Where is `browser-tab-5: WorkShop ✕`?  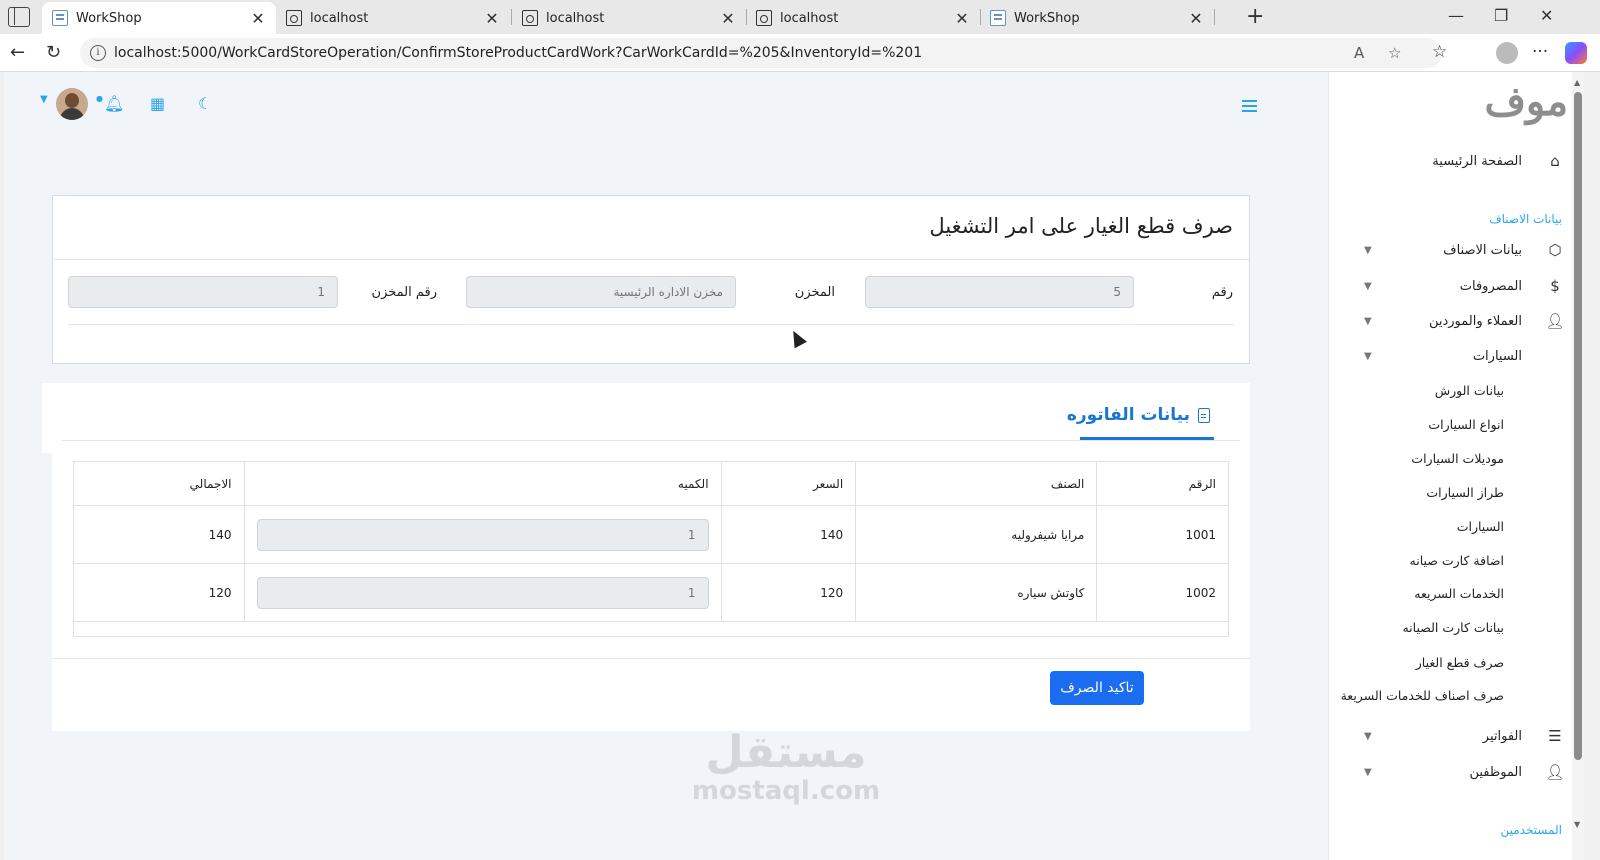 browser-tab-5: WorkShop ✕ is located at coordinates (1097, 18).